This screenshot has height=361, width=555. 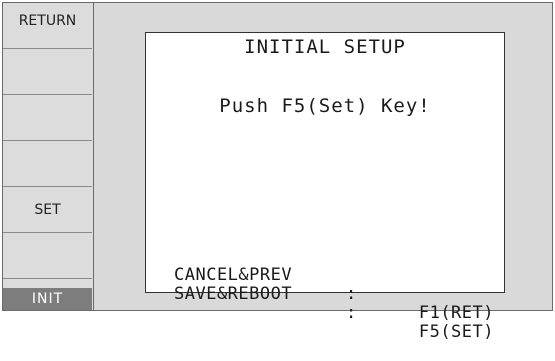 What do you see at coordinates (47, 299) in the screenshot?
I see `mode-tab-init: INIT` at bounding box center [47, 299].